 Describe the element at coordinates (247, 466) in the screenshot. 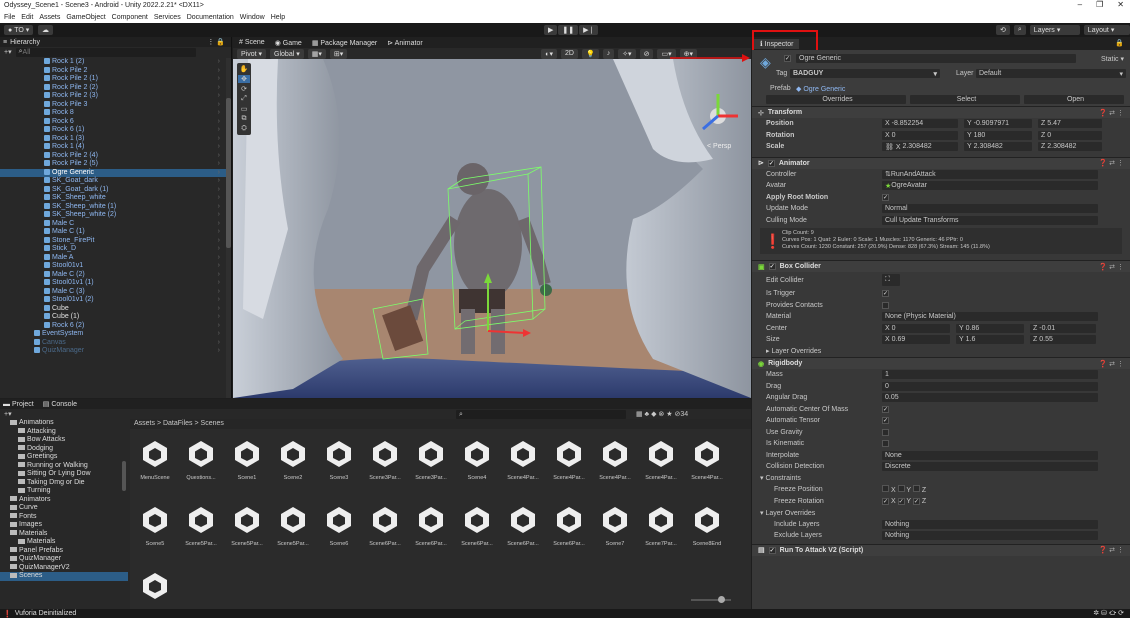

I see `asset-item: Scene1` at that location.